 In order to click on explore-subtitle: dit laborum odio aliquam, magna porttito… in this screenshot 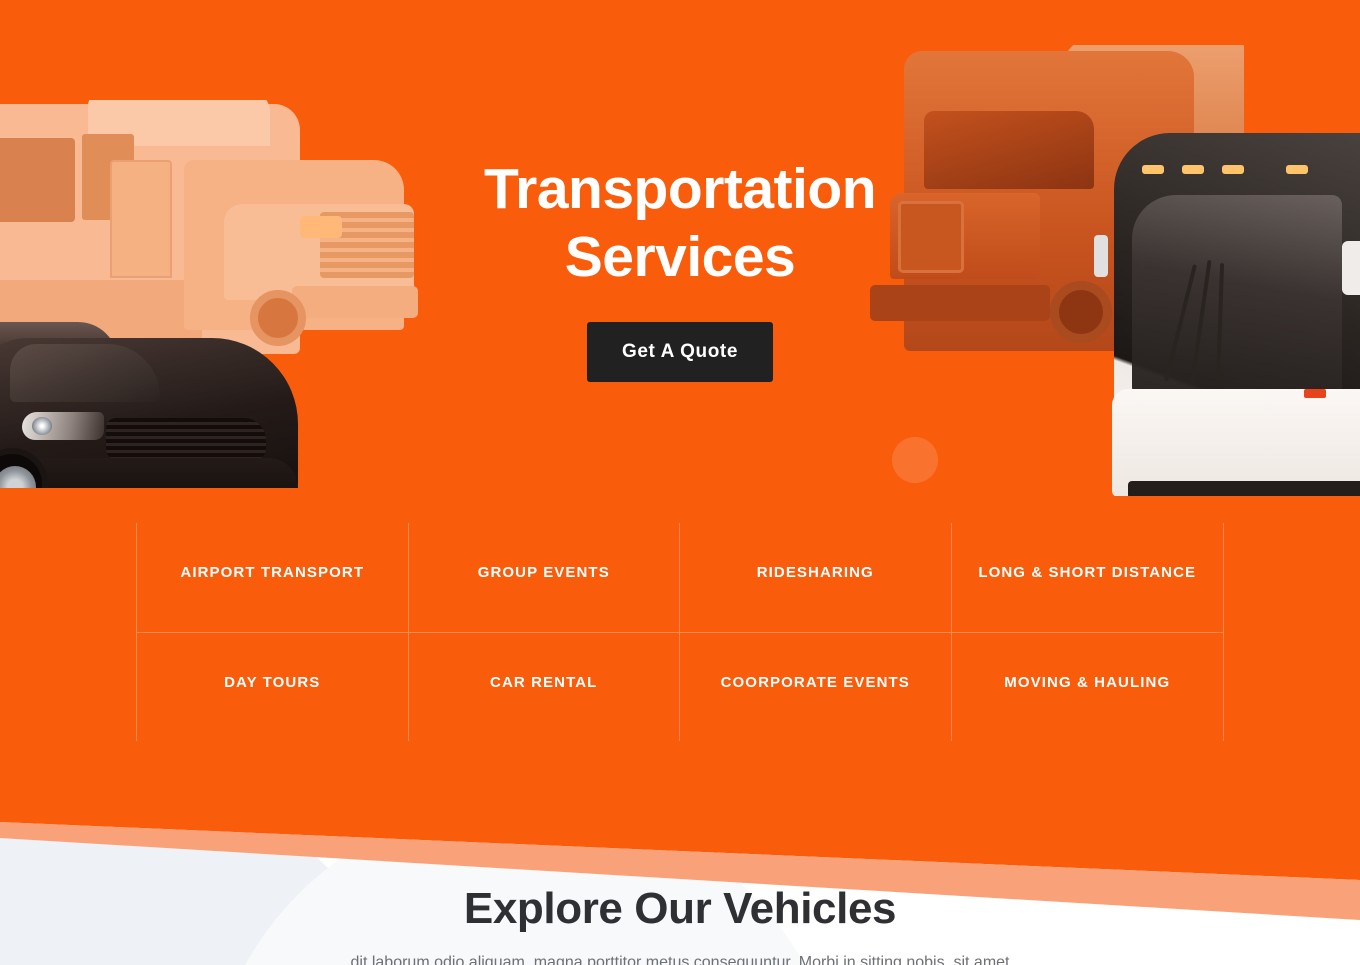, I will do `click(680, 959)`.